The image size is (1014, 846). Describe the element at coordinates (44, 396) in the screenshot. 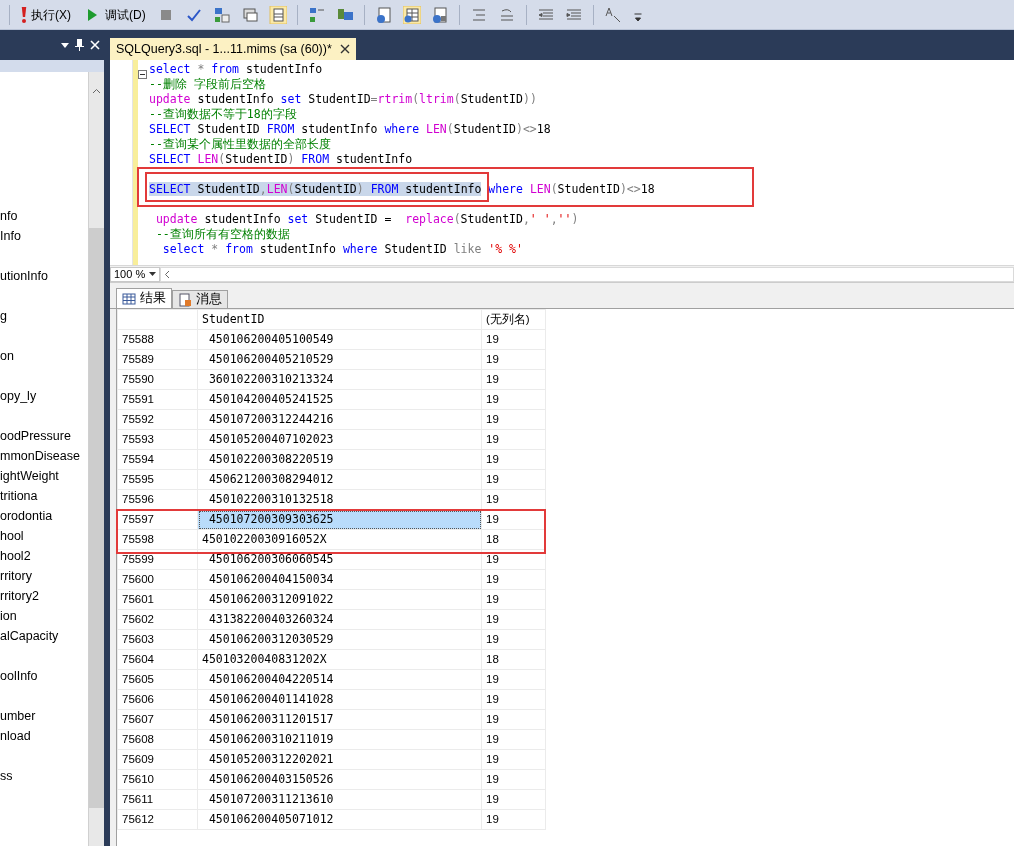

I see `tree-node-label: opy_ly` at that location.